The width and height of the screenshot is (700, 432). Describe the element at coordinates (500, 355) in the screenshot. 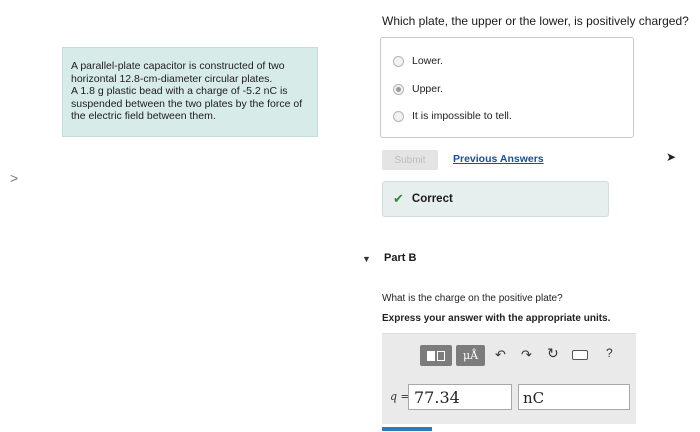

I see `undo-icon: ↶` at that location.